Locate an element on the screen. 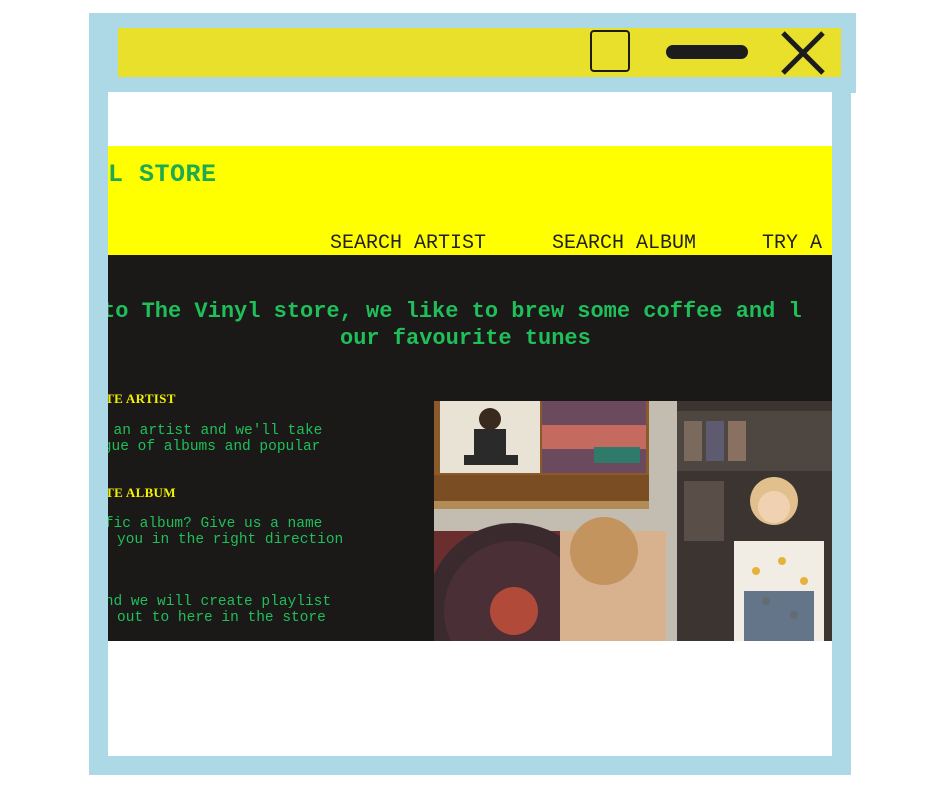  favourite-artist-text-1: e of an artist and we'll take is located at coordinates (215, 431).